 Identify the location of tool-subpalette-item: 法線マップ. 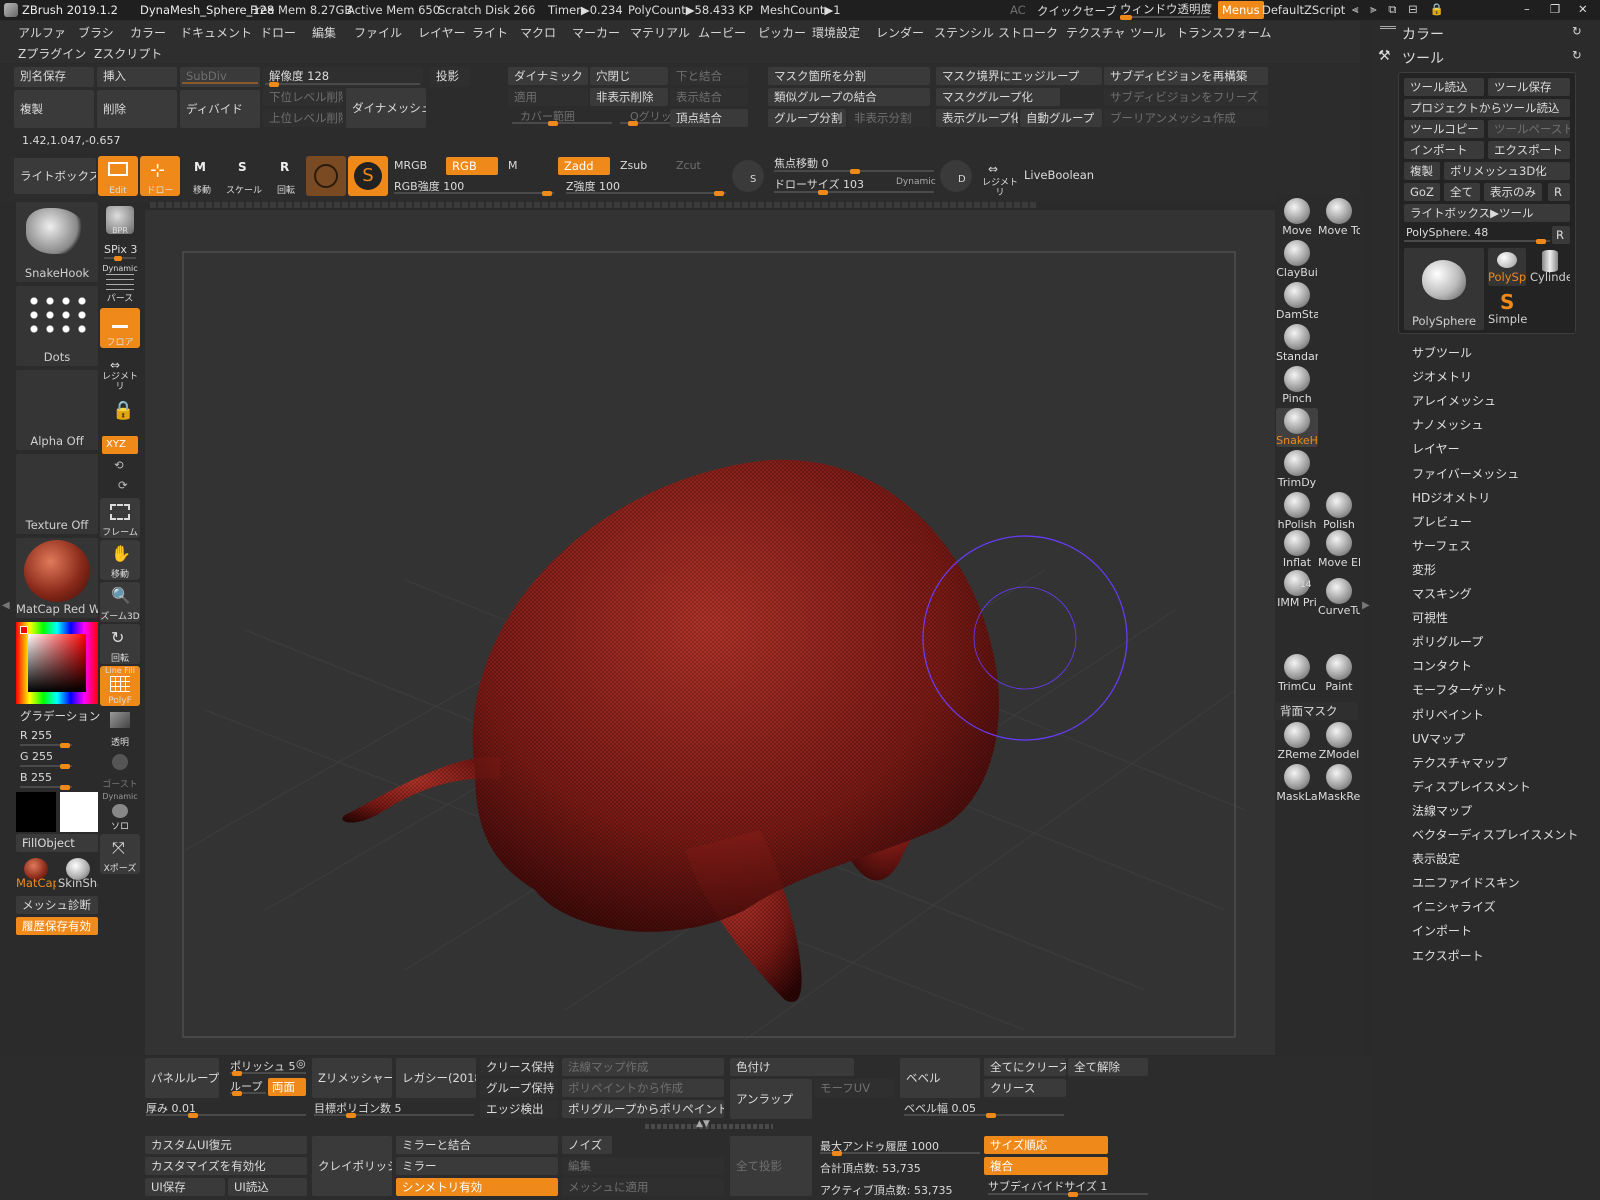
(1442, 810).